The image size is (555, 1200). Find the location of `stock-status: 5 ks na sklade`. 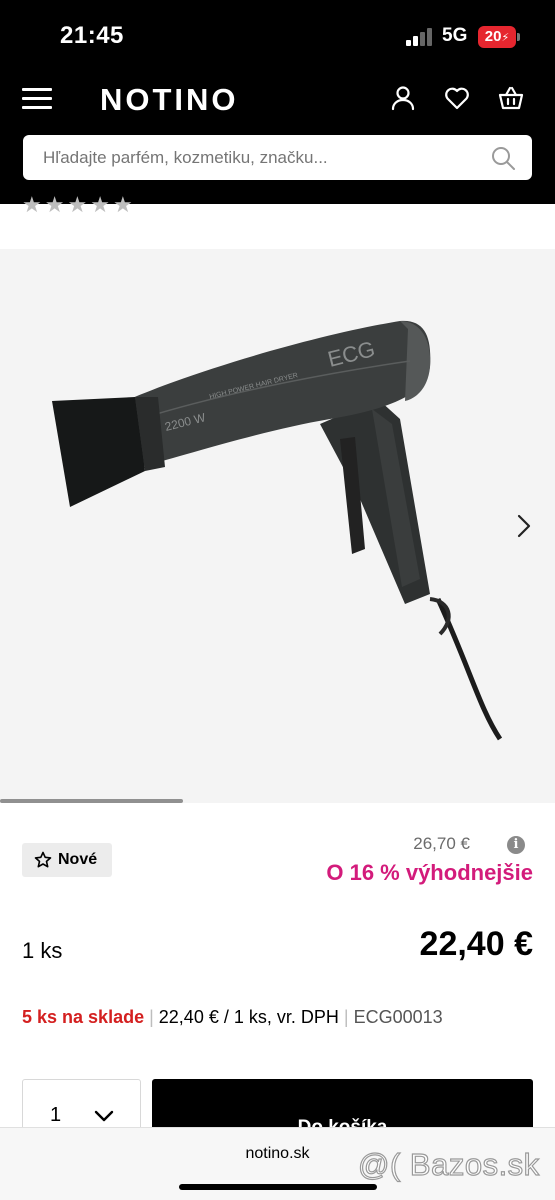

stock-status: 5 ks na sklade is located at coordinates (83, 1017).